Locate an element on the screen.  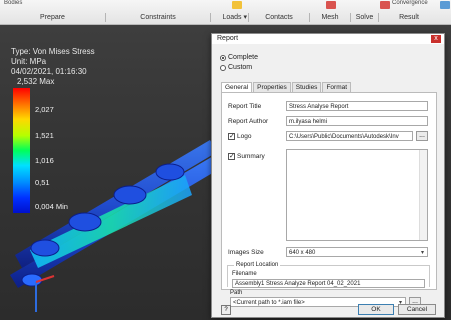
group-contacts: Contacts is located at coordinates (279, 17).